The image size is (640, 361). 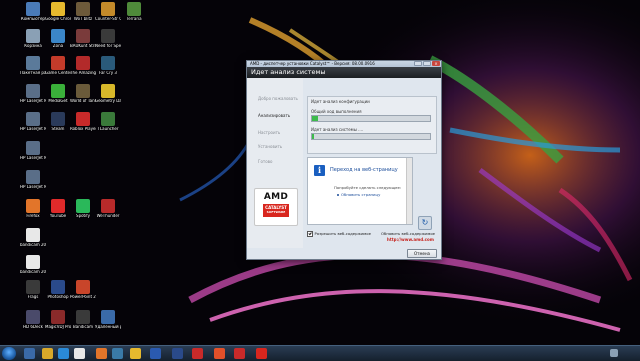 I want to click on desktop-shortcut: Spotify, so click(x=83, y=209).